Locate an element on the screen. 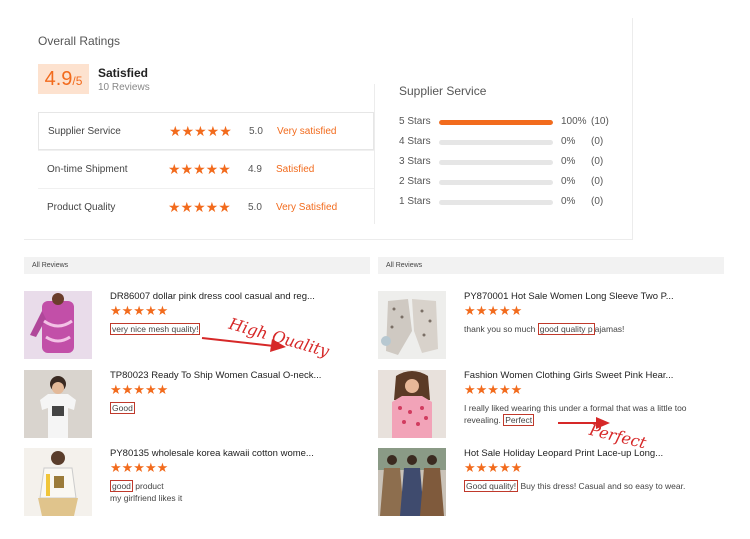 Image resolution: width=750 pixels, height=539 pixels. dist-fill is located at coordinates (496, 122).